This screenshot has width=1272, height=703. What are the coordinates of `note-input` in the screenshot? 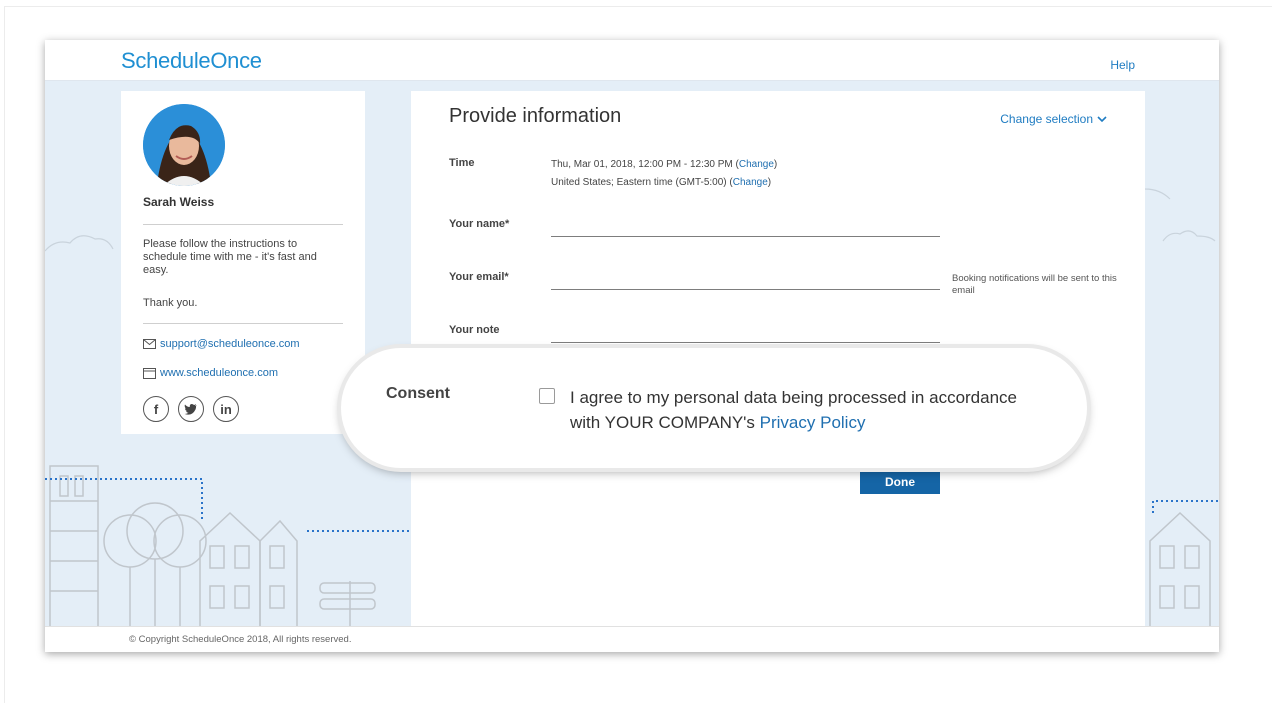 It's located at (745, 342).